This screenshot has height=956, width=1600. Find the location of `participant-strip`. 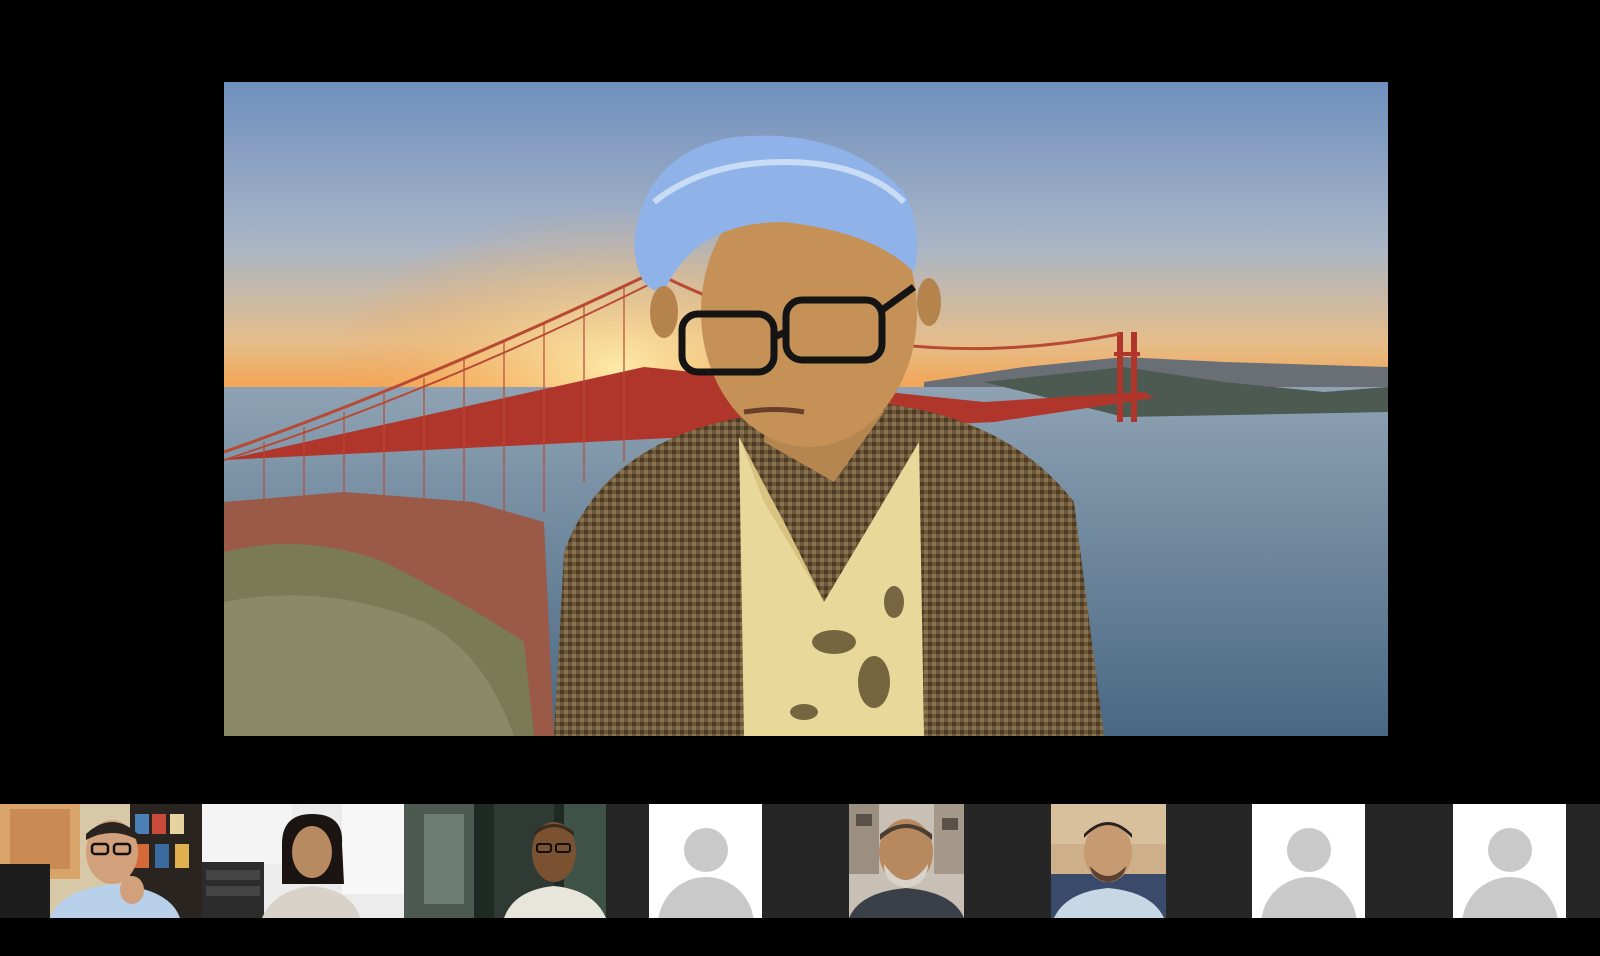

participant-strip is located at coordinates (800, 861).